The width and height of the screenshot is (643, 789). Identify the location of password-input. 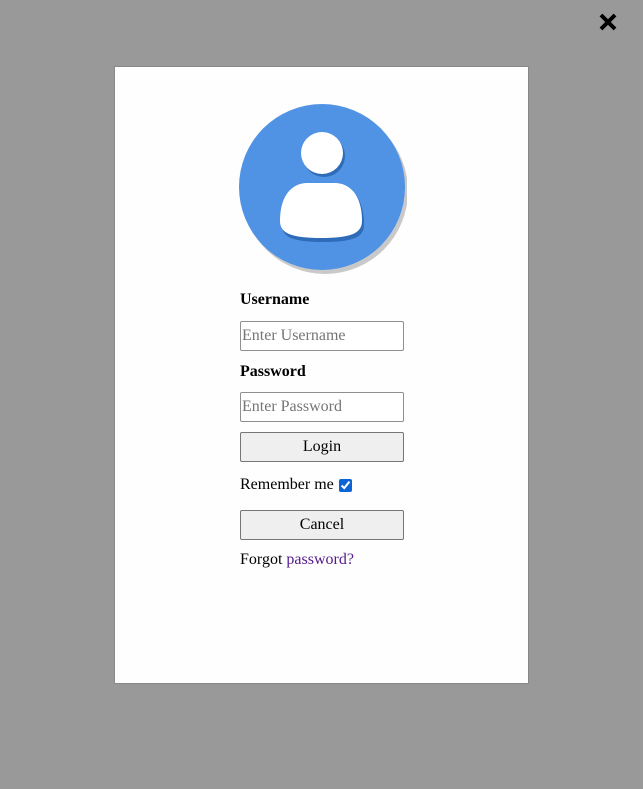
(322, 407).